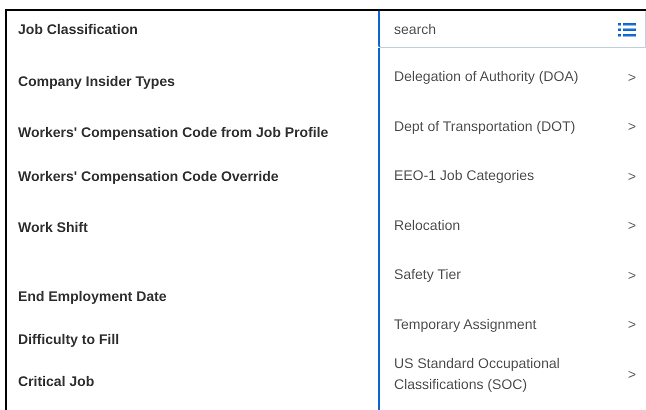 The height and width of the screenshot is (410, 646). What do you see at coordinates (56, 381) in the screenshot?
I see `field-label: Critical Job` at bounding box center [56, 381].